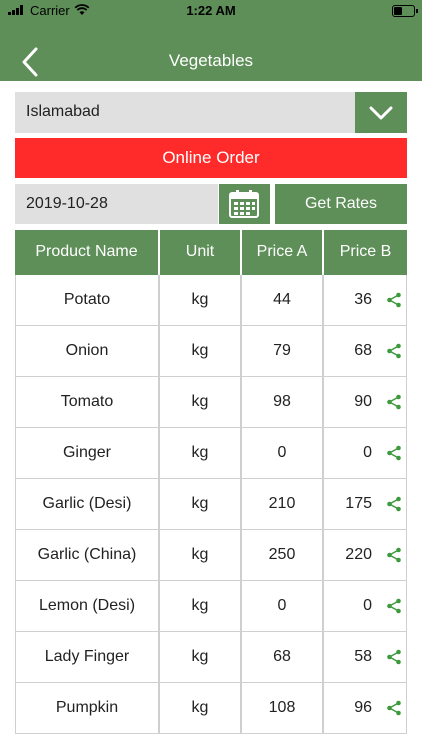 Image resolution: width=422 pixels, height=750 pixels. Describe the element at coordinates (87, 503) in the screenshot. I see `product-name-cell: Garlic (Desi)` at that location.